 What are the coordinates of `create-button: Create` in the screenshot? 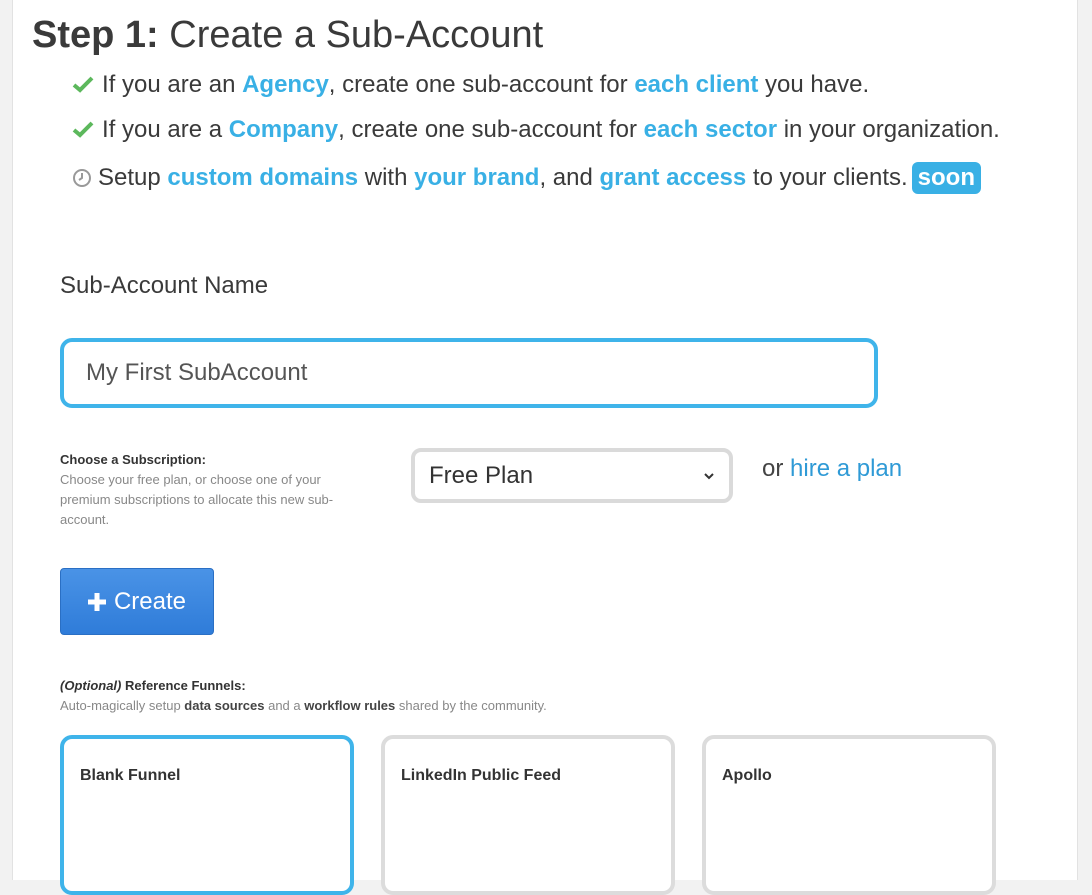 It's located at (137, 601).